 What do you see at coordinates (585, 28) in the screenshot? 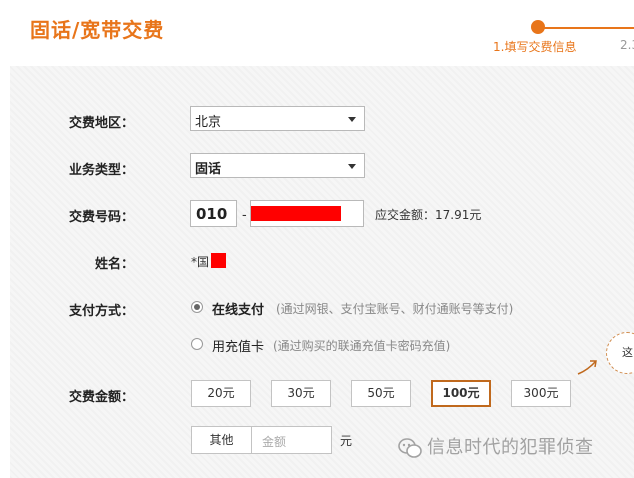
I see `progress-line` at bounding box center [585, 28].